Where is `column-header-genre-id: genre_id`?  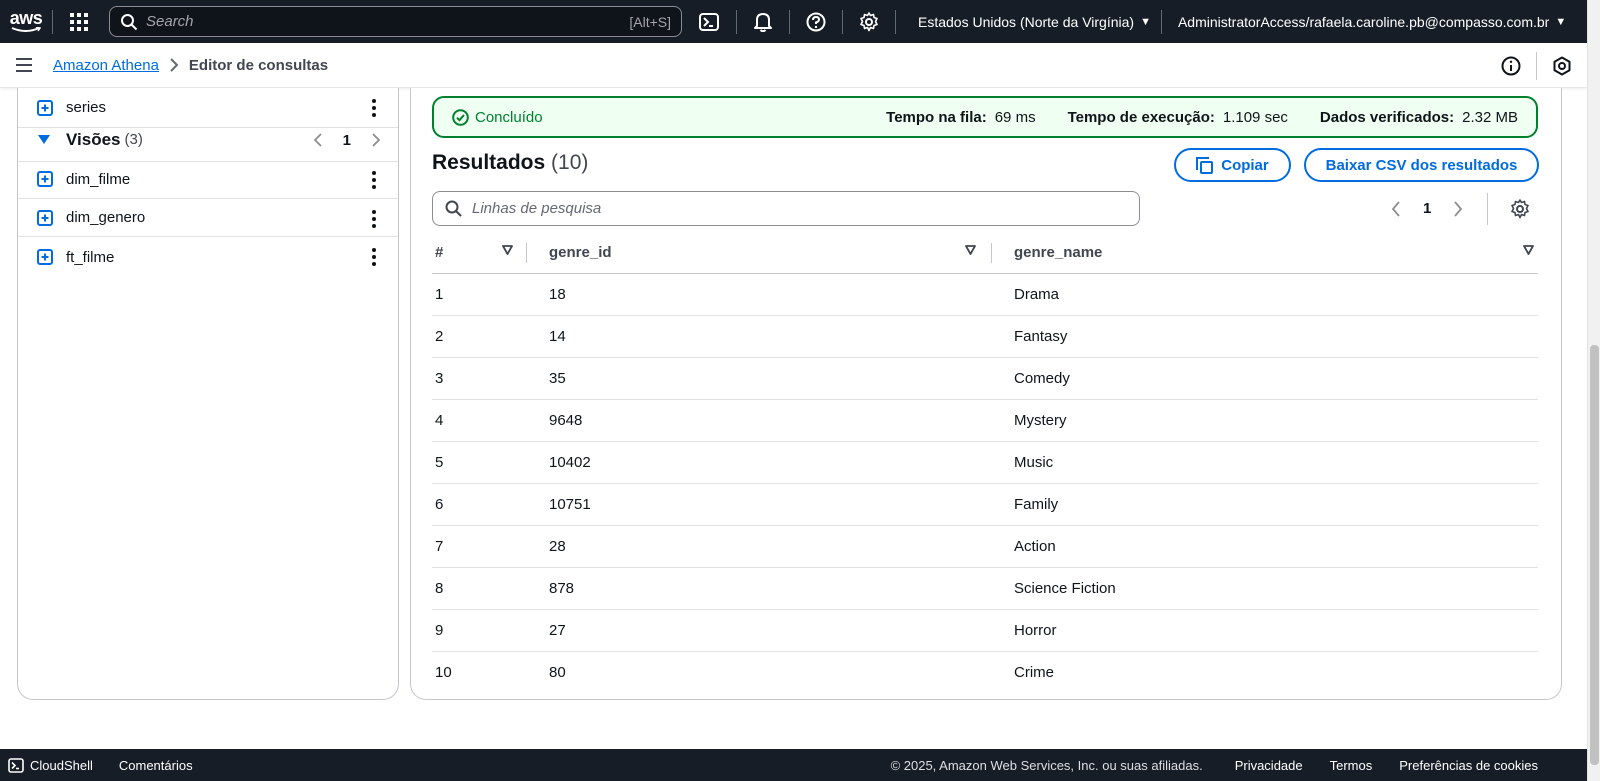 column-header-genre-id: genre_id is located at coordinates (759, 253).